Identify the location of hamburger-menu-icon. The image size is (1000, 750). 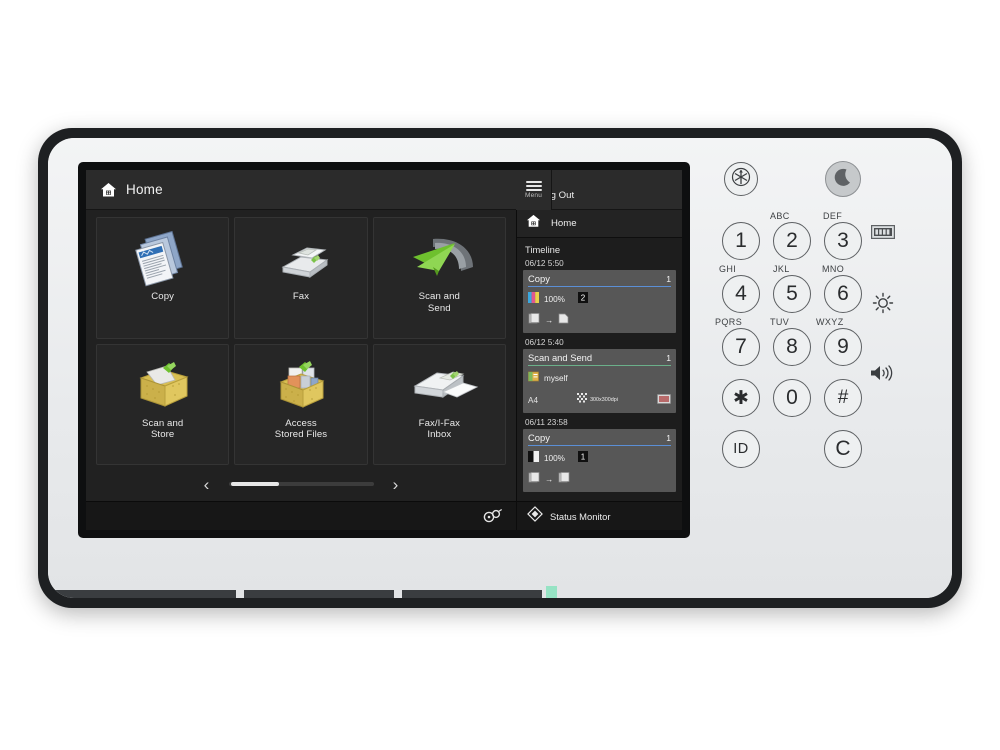
(533, 186).